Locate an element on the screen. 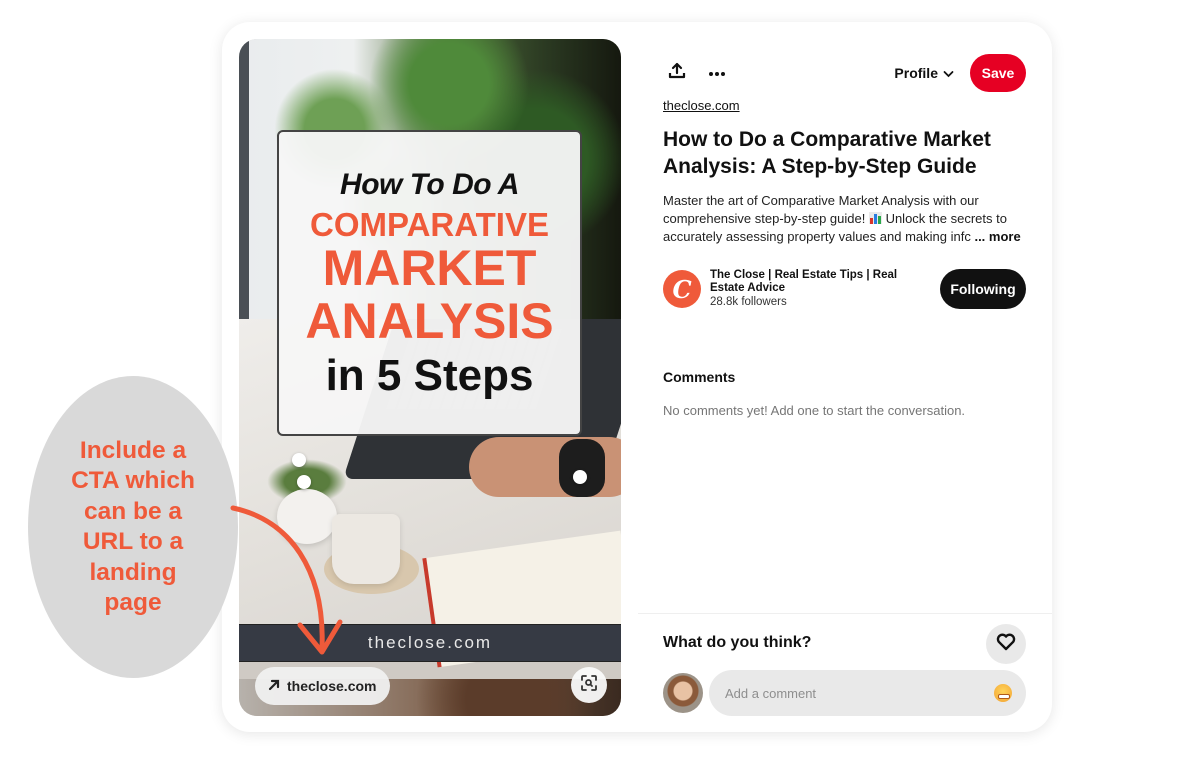 This screenshot has height=760, width=1200. more-options-button is located at coordinates (717, 73).